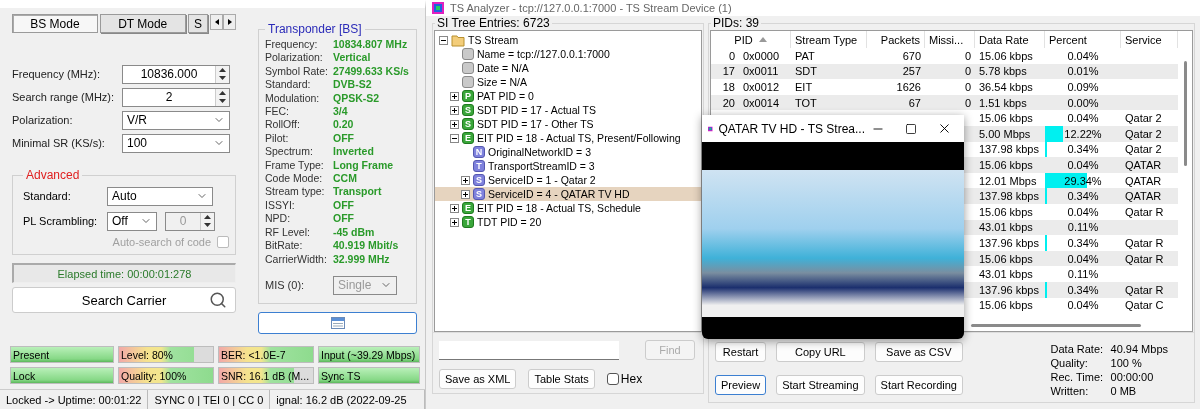  Describe the element at coordinates (160, 196) in the screenshot. I see `dropdown: Auto` at that location.